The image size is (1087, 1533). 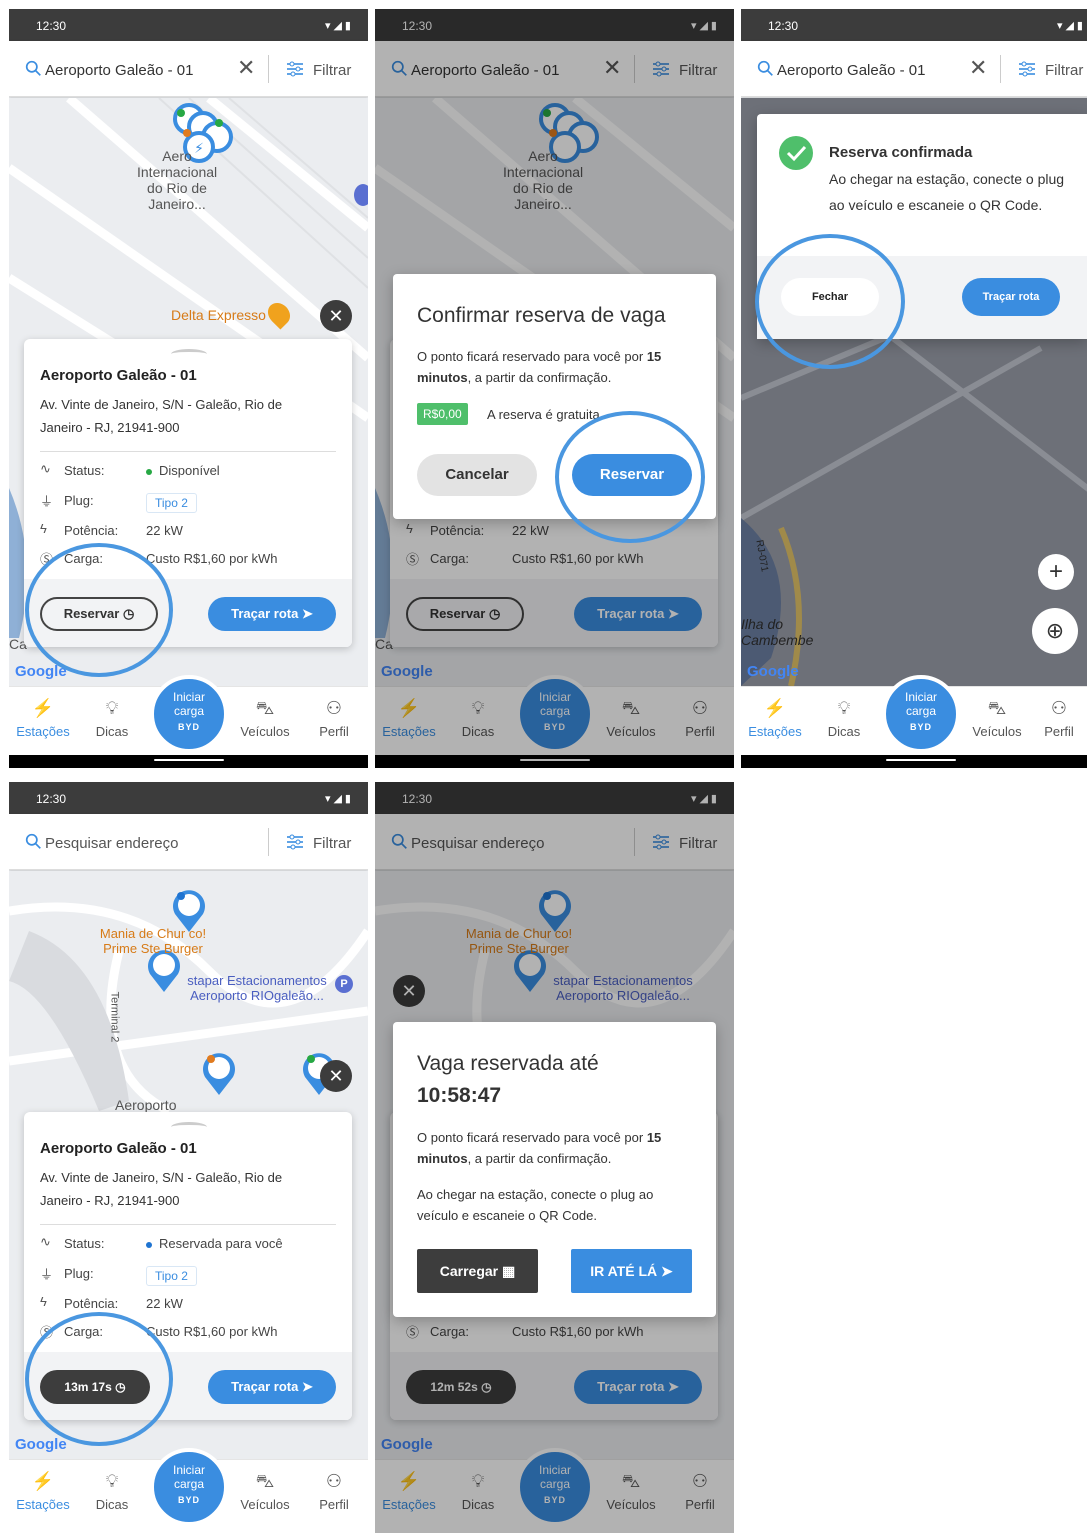 I want to click on parking-pin-icon: P, so click(x=344, y=984).